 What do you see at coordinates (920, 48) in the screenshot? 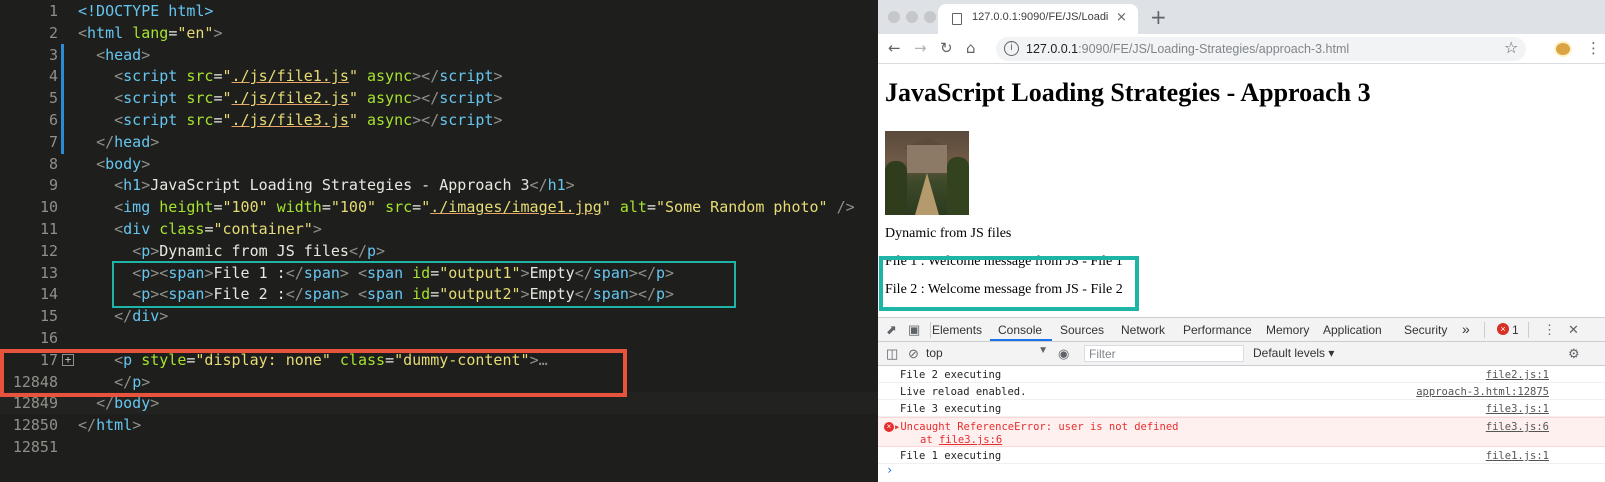
I see `arrow-right-icon: →` at bounding box center [920, 48].